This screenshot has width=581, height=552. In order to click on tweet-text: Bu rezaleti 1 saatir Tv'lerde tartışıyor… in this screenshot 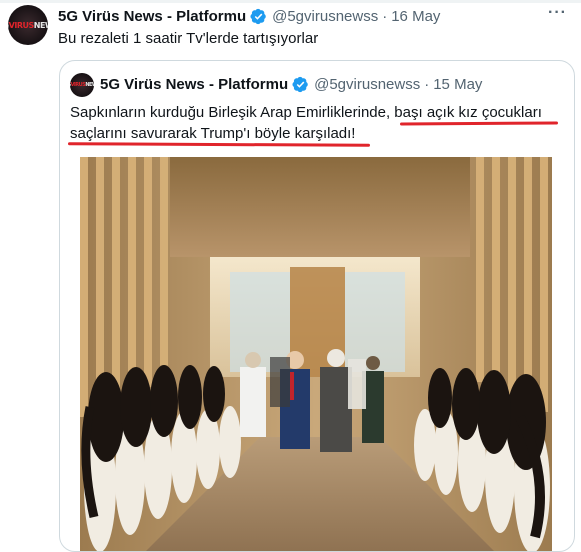, I will do `click(188, 38)`.